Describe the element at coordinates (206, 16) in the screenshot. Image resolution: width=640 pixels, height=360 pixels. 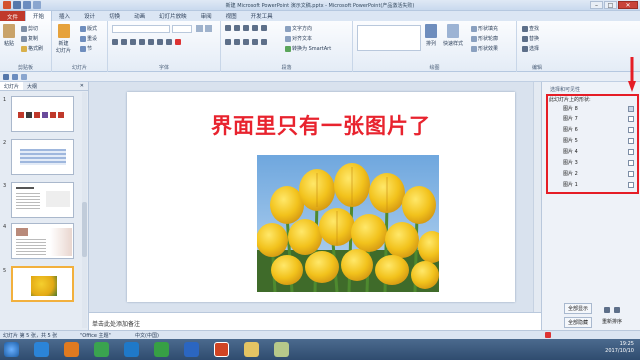
I see `tab-review: 审阅` at that location.